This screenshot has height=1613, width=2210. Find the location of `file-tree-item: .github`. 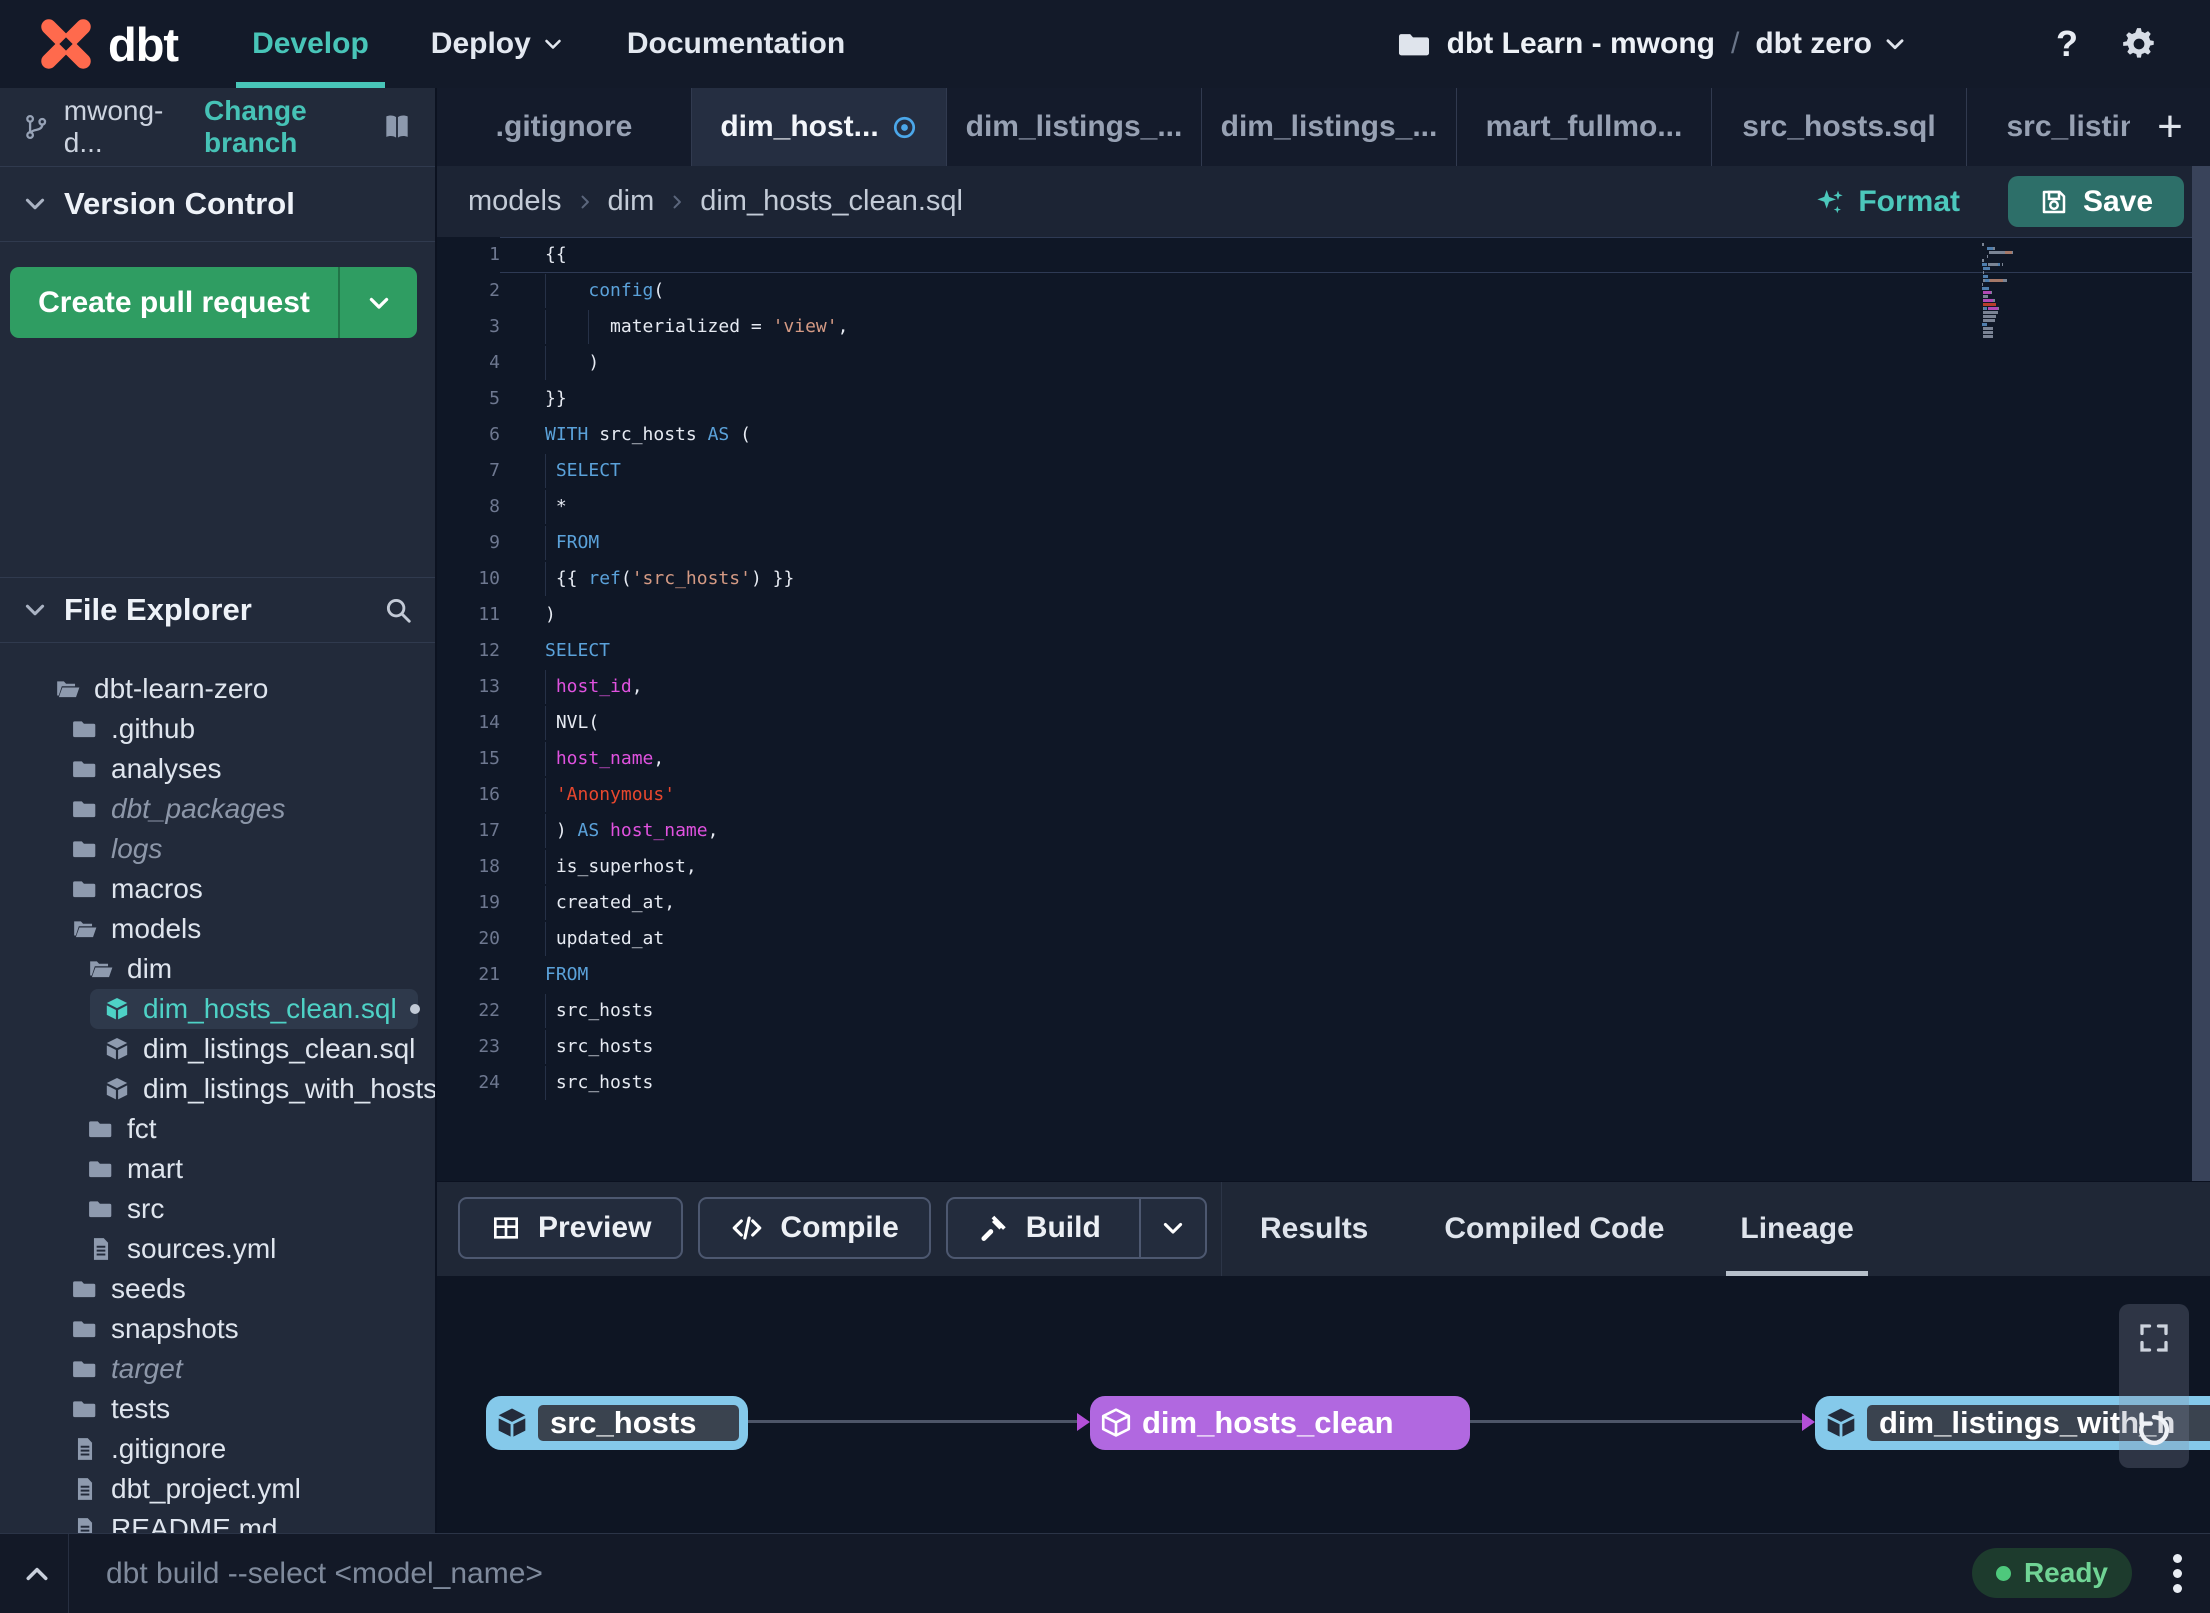

file-tree-item: .github is located at coordinates (238, 729).